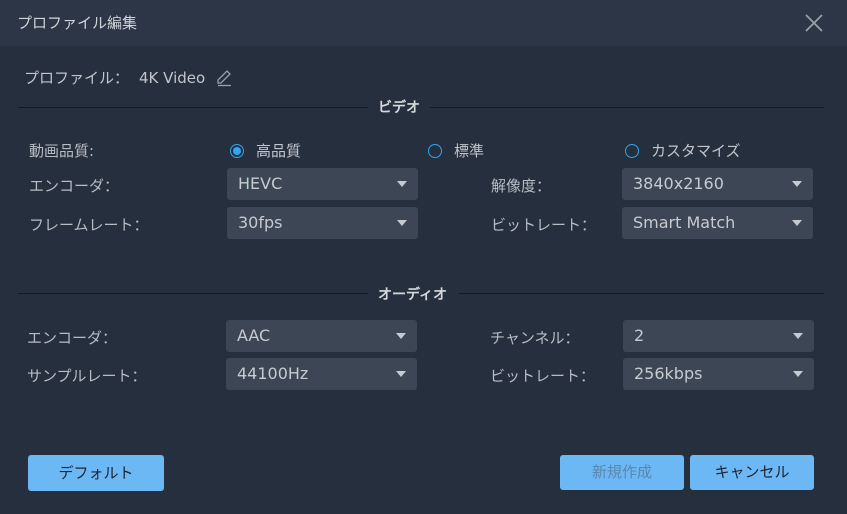  Describe the element at coordinates (254, 335) in the screenshot. I see `select-value: AAC` at that location.